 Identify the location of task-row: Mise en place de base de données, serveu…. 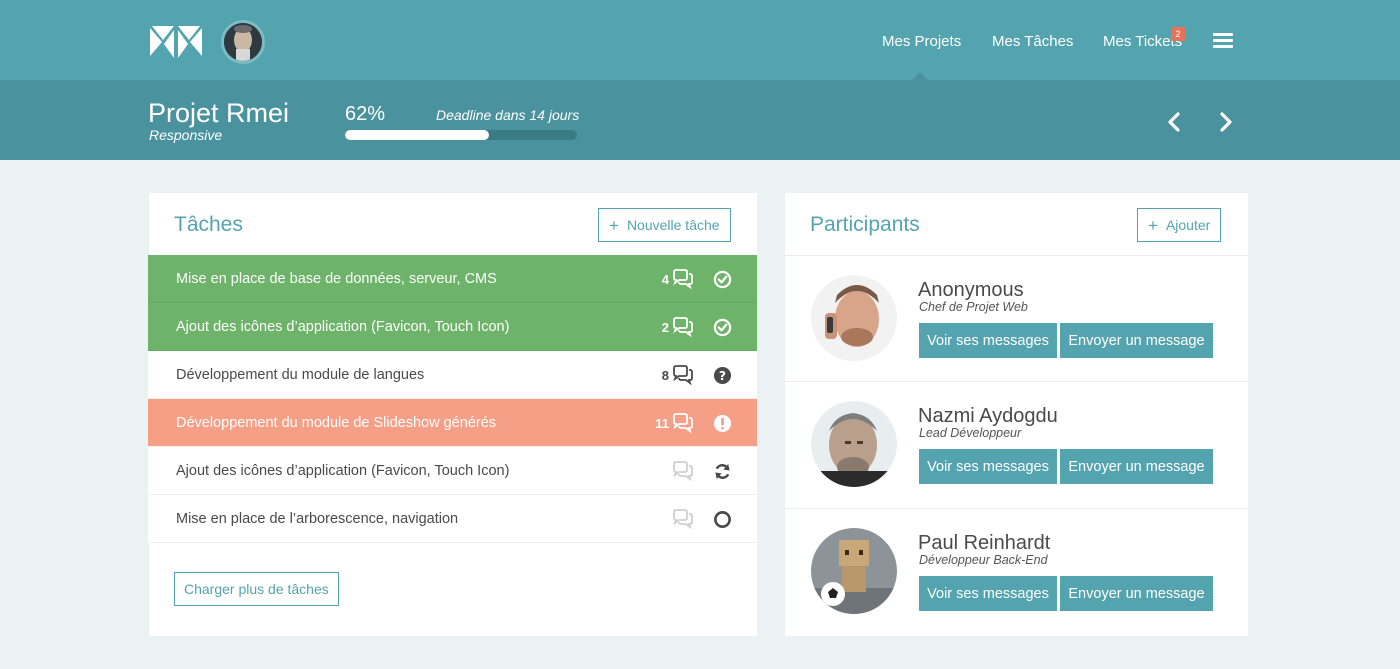
(452, 279).